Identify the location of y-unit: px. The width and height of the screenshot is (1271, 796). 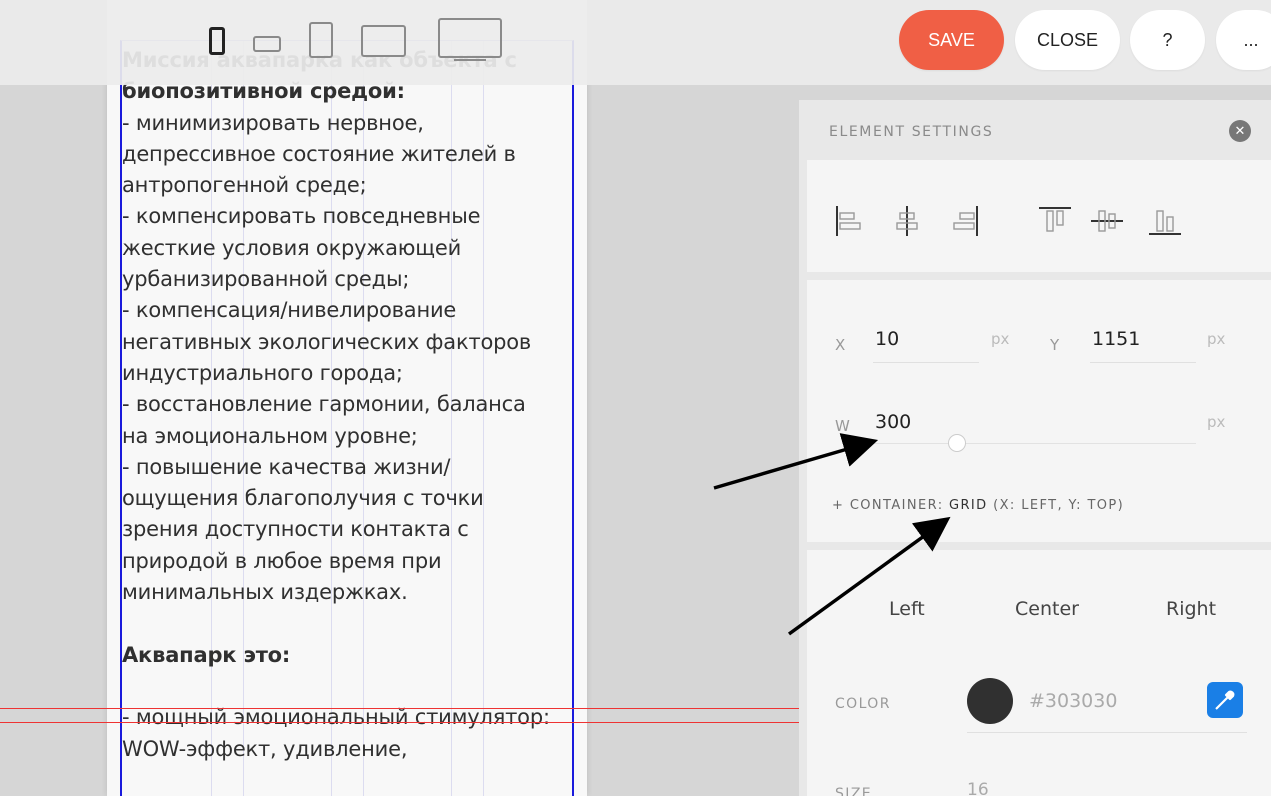
(1216, 339).